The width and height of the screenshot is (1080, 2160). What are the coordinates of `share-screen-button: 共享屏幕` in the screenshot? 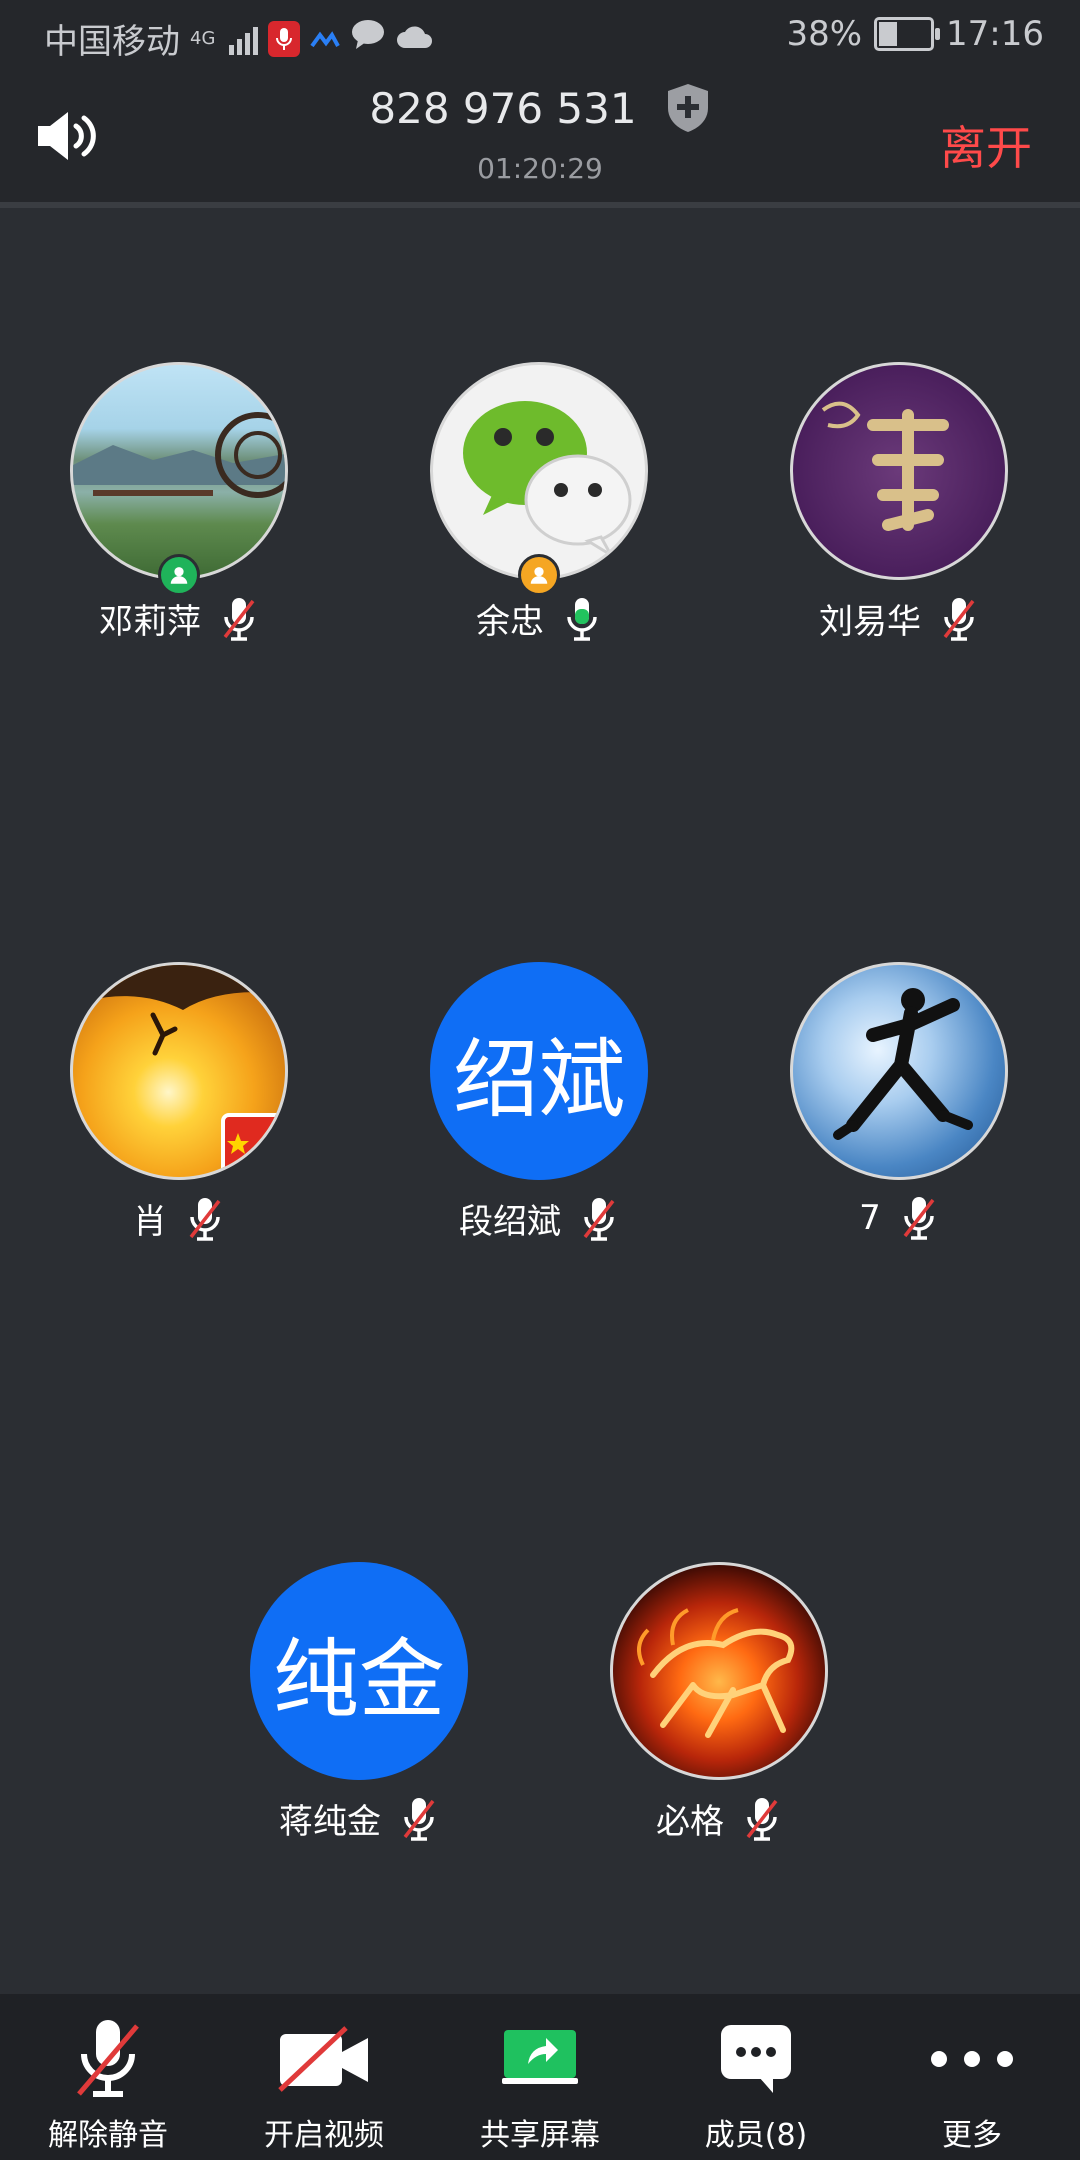 It's located at (540, 2077).